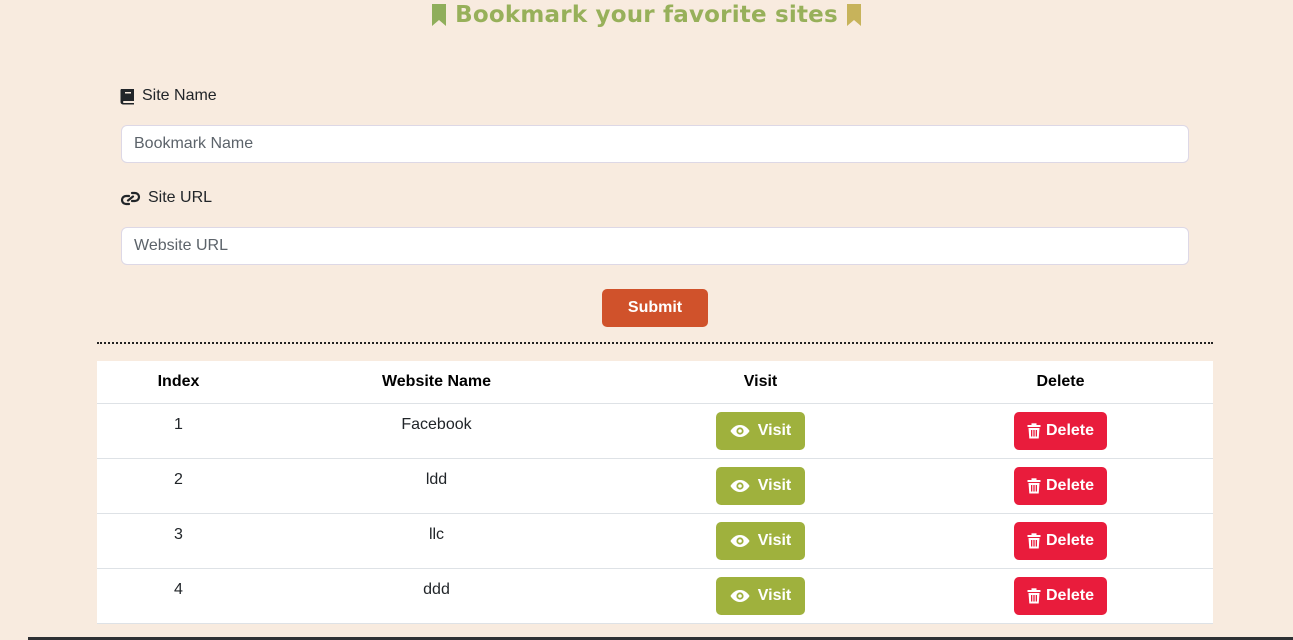  What do you see at coordinates (436, 596) in the screenshot?
I see `row-website-name: ddd` at bounding box center [436, 596].